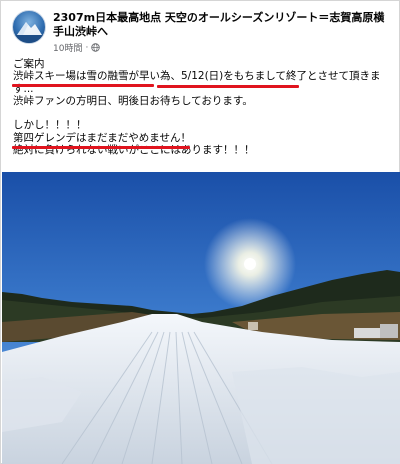 The image size is (400, 464). Describe the element at coordinates (50, 125) in the screenshot. I see `post-line: しかし！！！！` at that location.